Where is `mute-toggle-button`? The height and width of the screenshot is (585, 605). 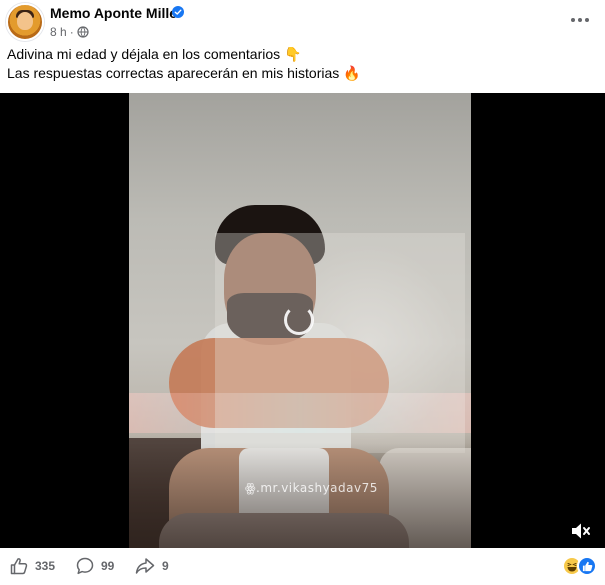
mute-toggle-button is located at coordinates (581, 531).